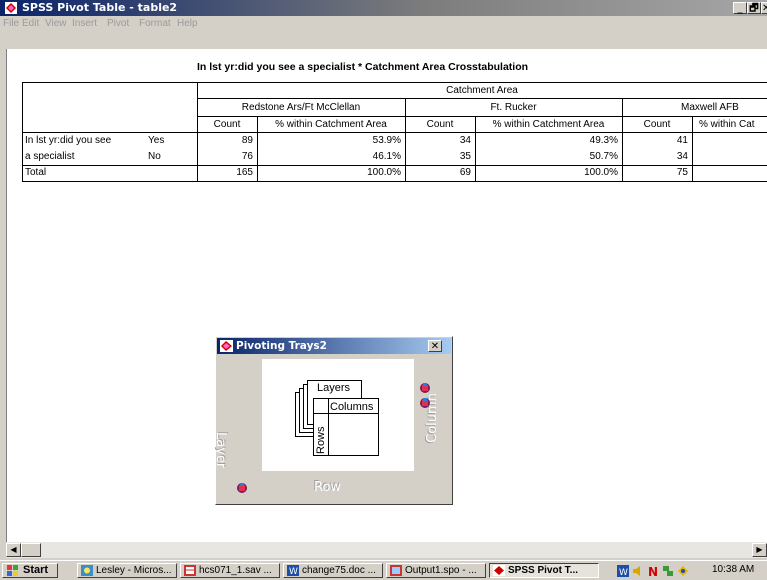 This screenshot has height=580, width=767. I want to click on close-button: ✕, so click(764, 8).